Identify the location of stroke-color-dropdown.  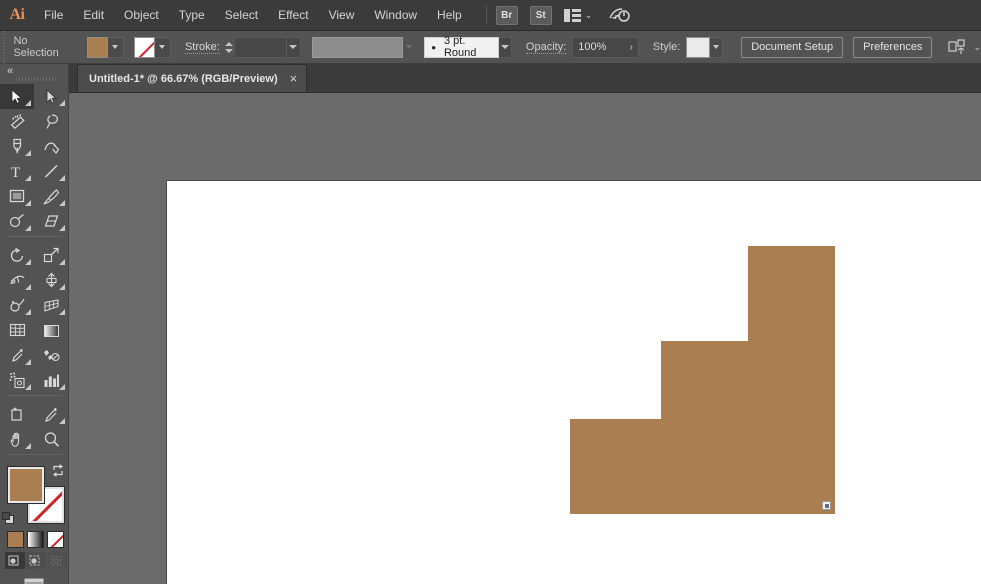
(162, 47).